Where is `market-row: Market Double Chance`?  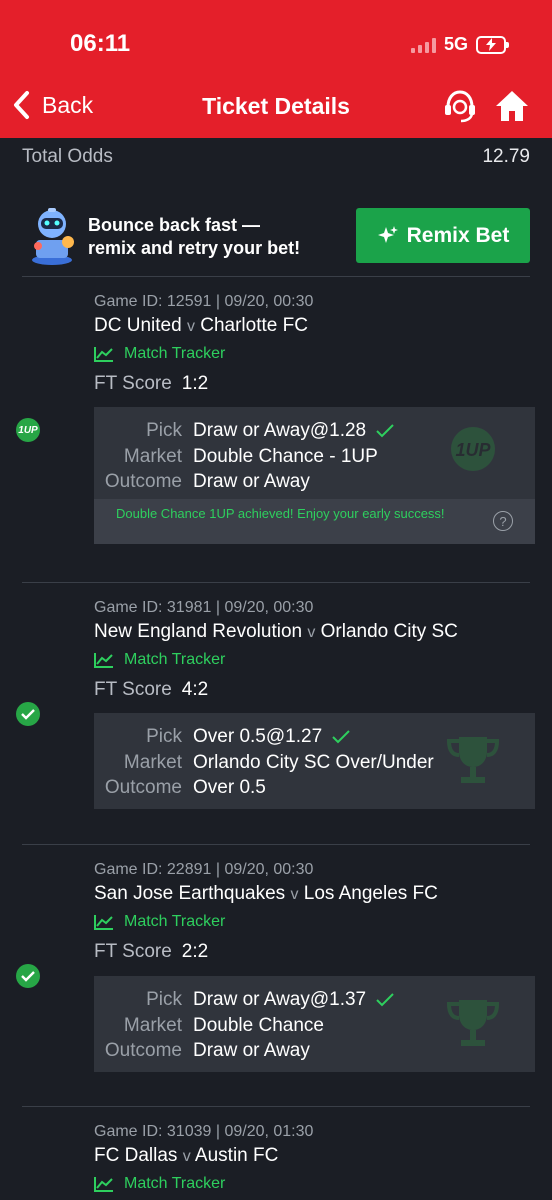 market-row: Market Double Chance is located at coordinates (314, 1026).